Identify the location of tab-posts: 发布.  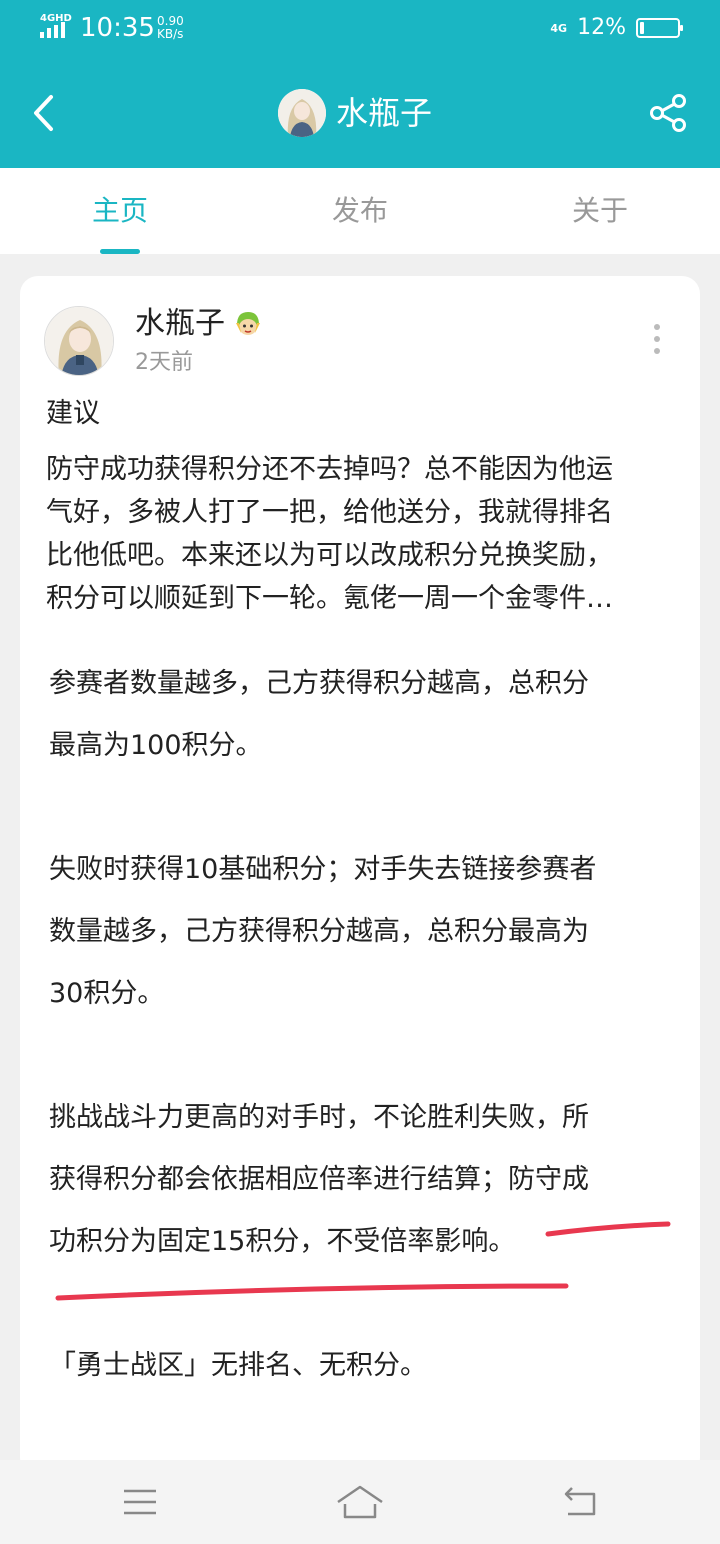
(360, 211).